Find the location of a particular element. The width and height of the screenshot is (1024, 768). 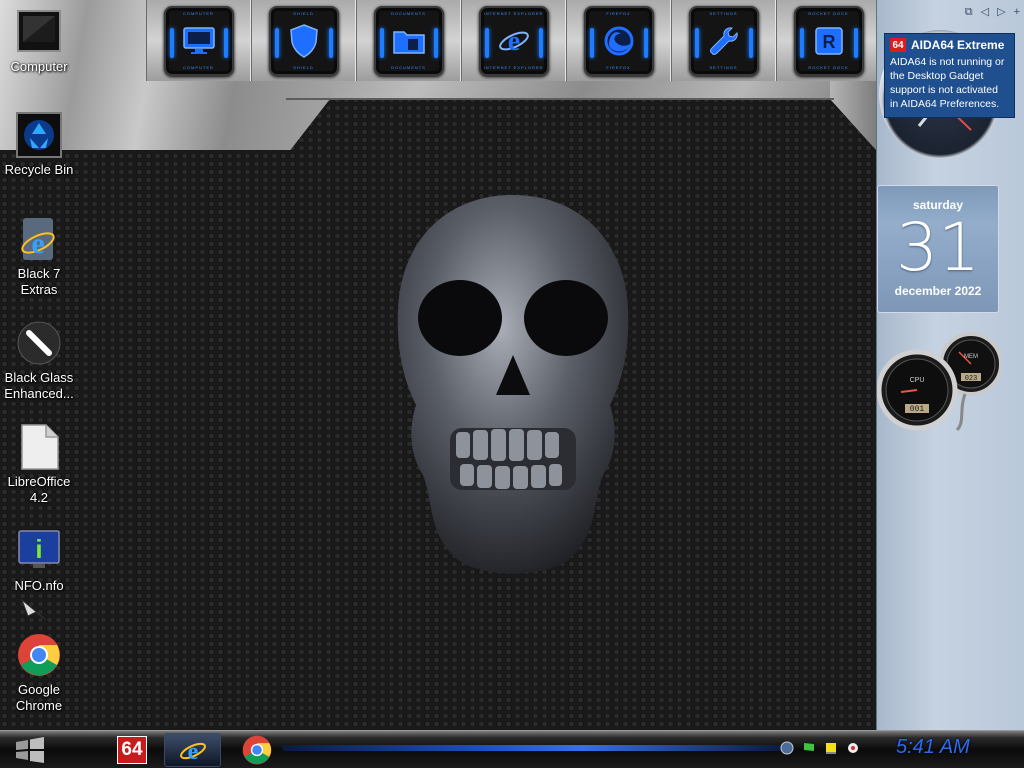

calendar-date: 31 is located at coordinates (938, 247).